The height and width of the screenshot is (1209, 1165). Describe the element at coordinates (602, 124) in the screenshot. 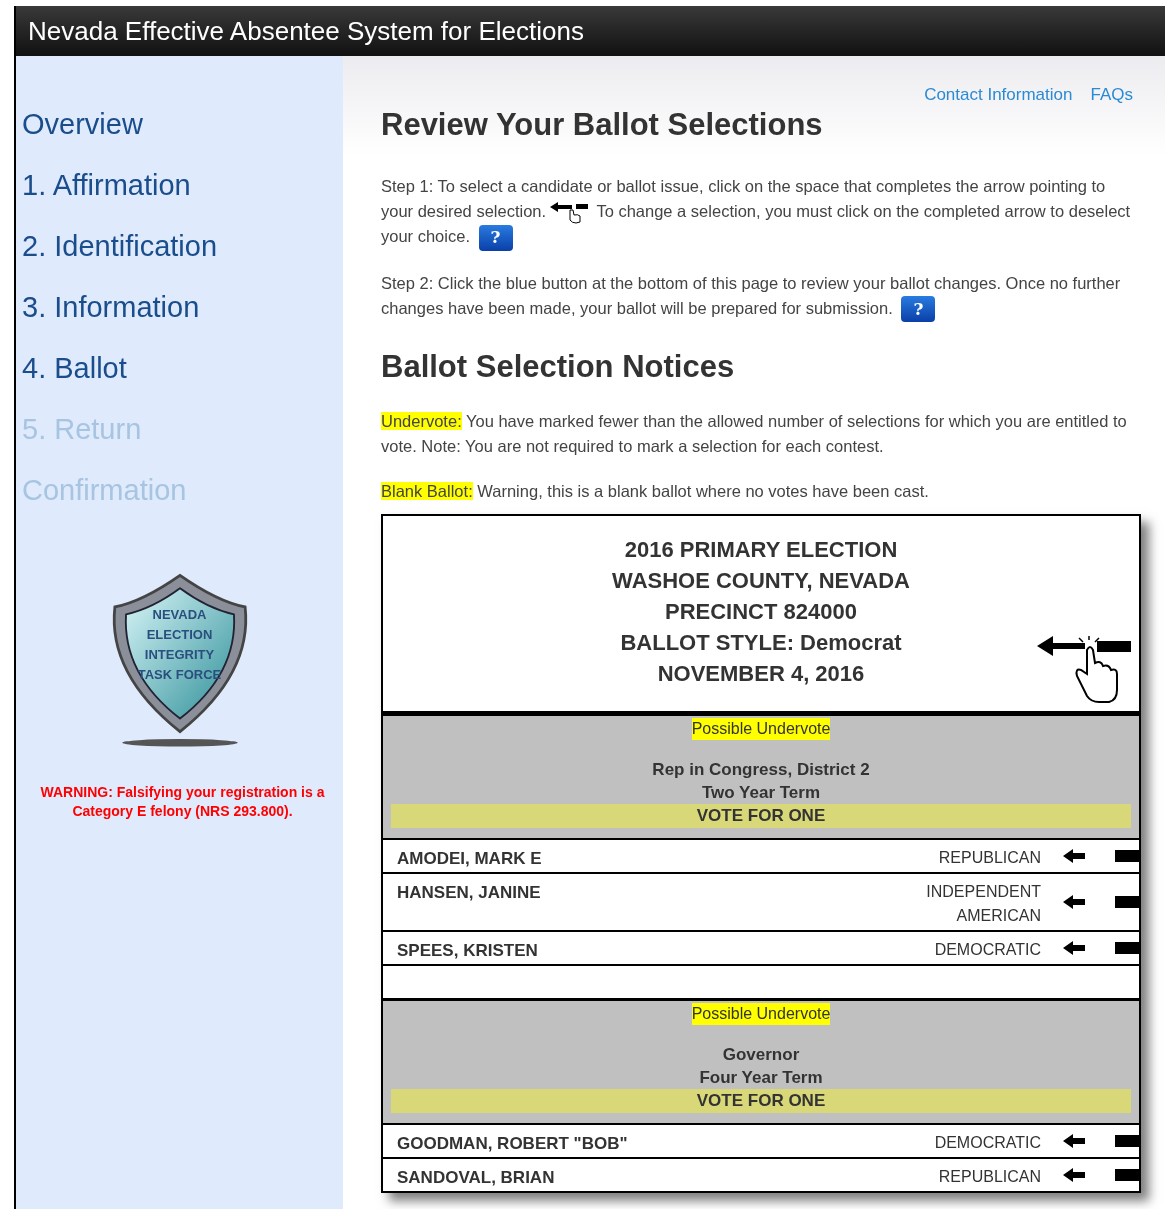

I see `page-heading: Review Your Ballot Selections` at that location.